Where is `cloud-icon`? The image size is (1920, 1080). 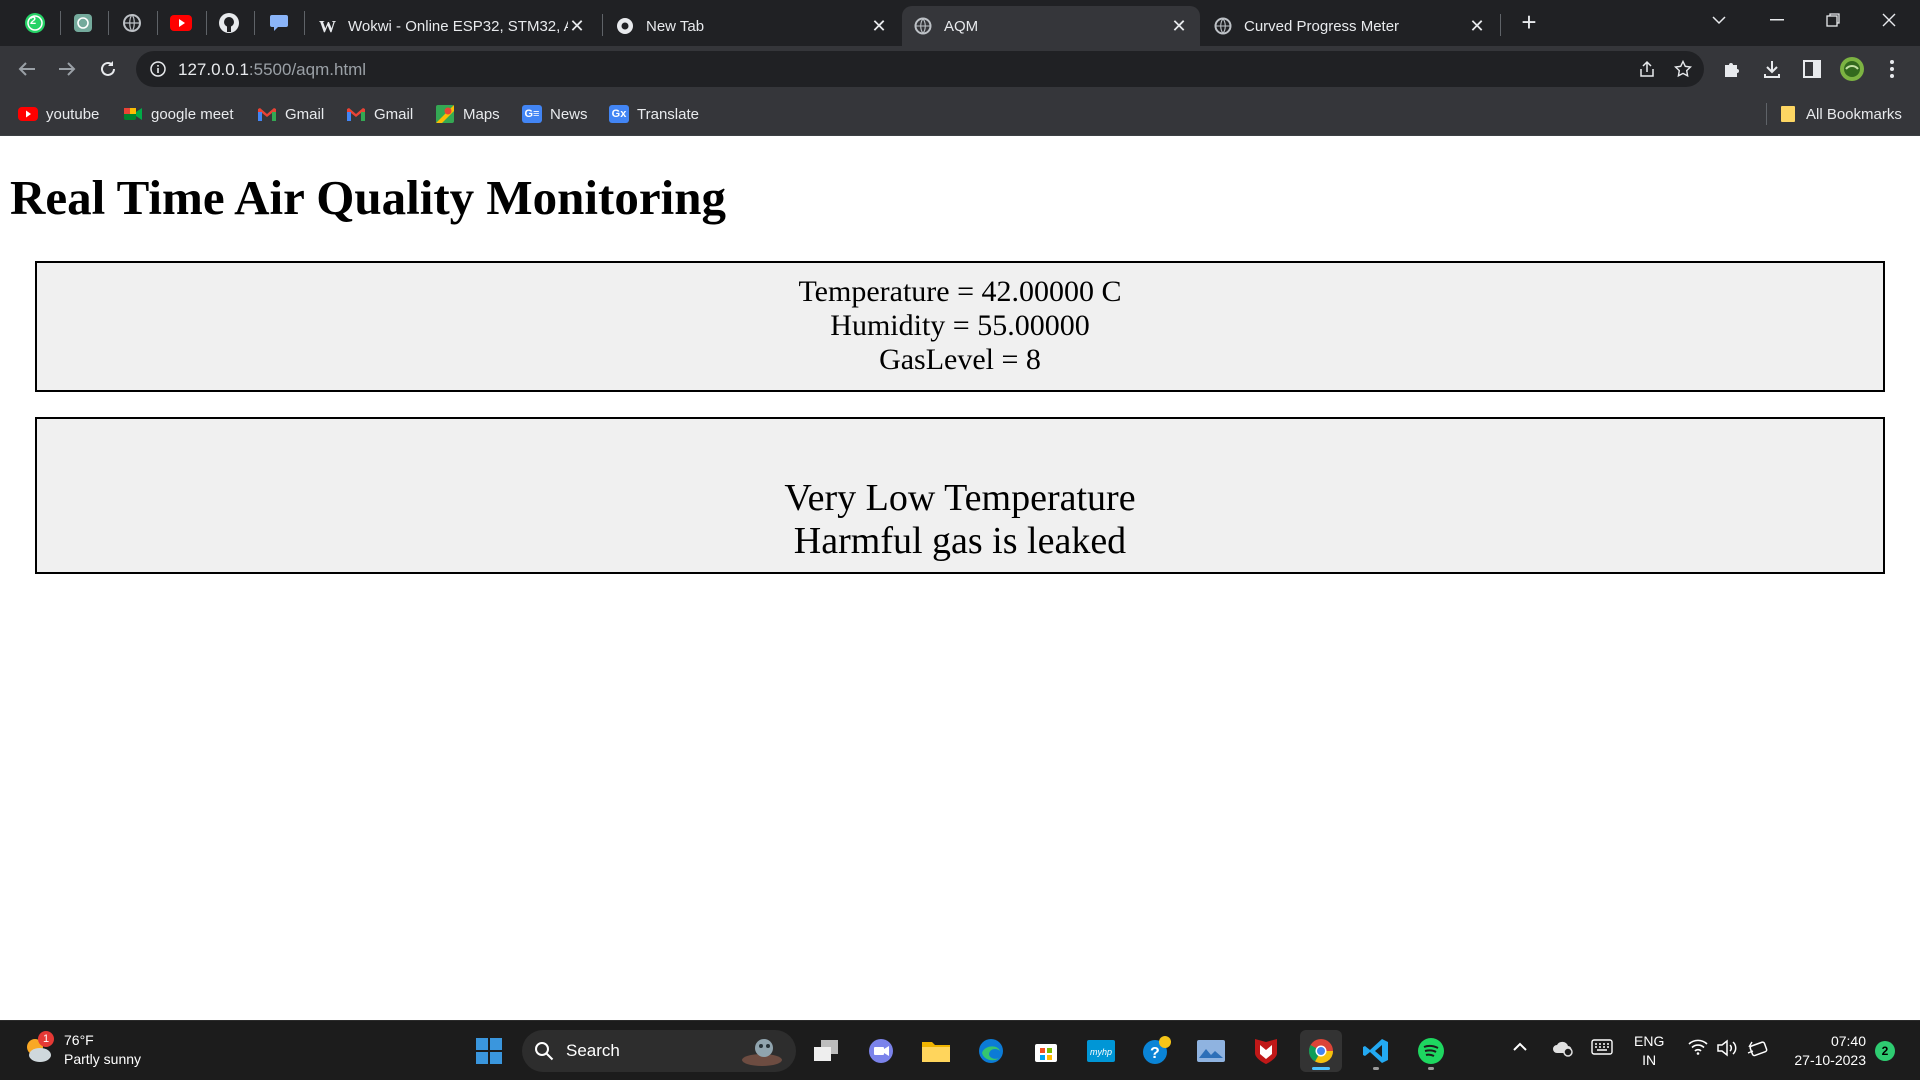
cloud-icon is located at coordinates (1563, 1049).